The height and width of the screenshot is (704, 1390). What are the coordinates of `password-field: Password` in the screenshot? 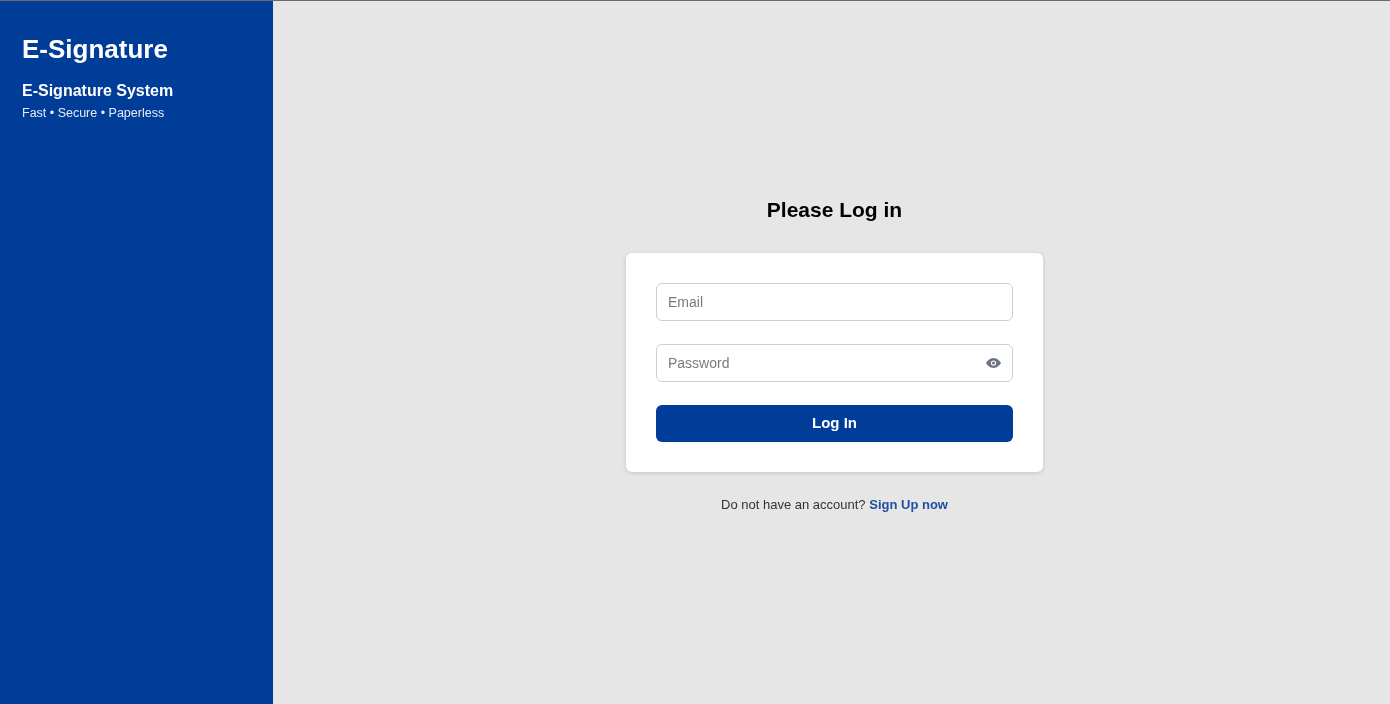 It's located at (834, 363).